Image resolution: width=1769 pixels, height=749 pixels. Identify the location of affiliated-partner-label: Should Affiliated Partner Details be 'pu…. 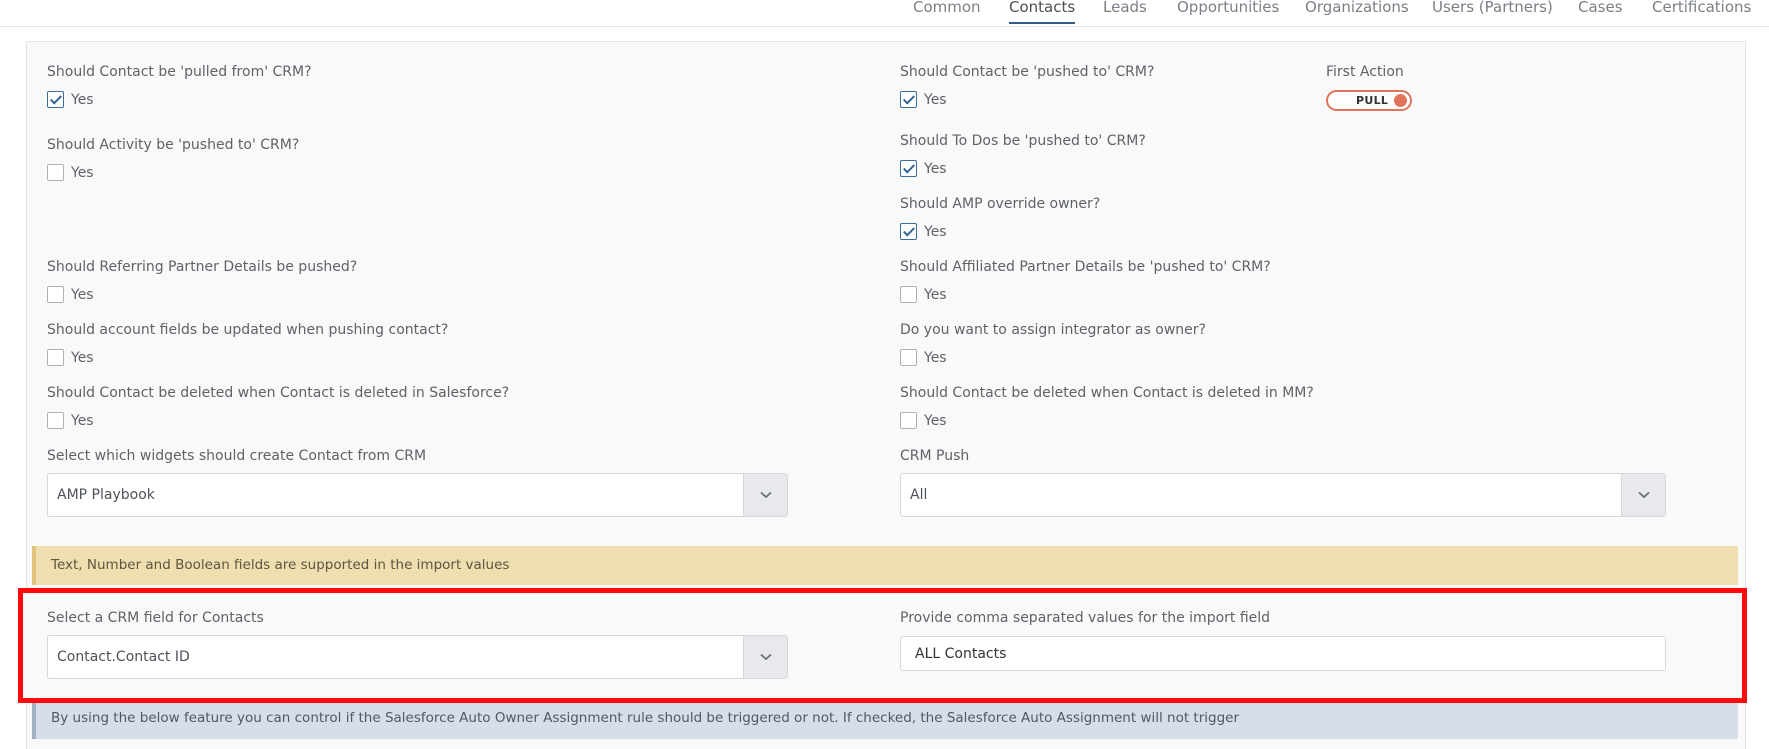
(1085, 267).